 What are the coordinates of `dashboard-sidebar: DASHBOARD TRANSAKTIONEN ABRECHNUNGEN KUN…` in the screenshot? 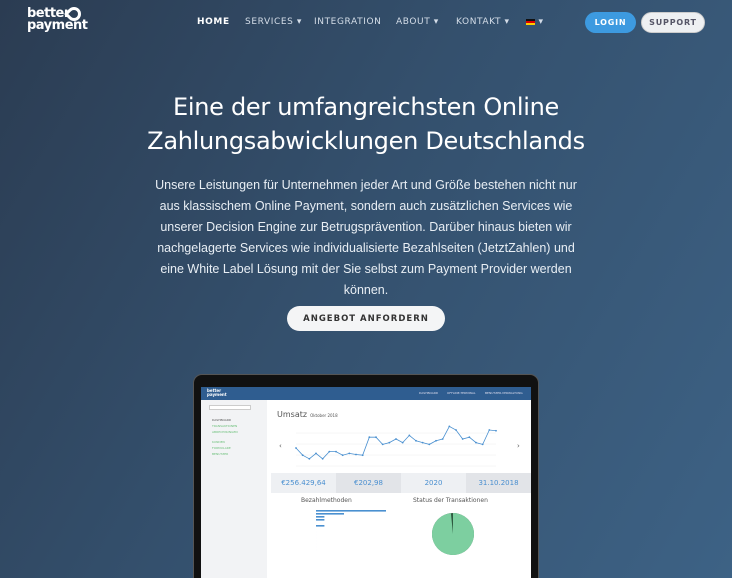 It's located at (234, 489).